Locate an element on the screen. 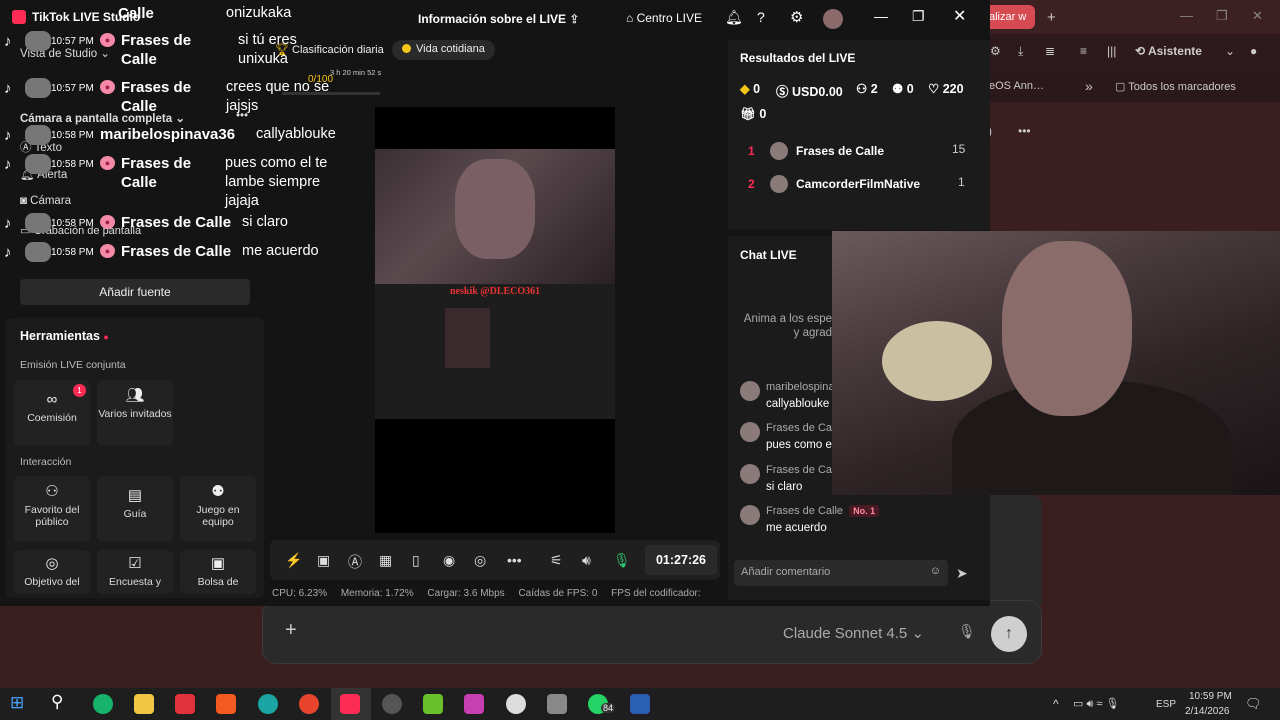  speaker-icon: 🔊︎ is located at coordinates (586, 560).